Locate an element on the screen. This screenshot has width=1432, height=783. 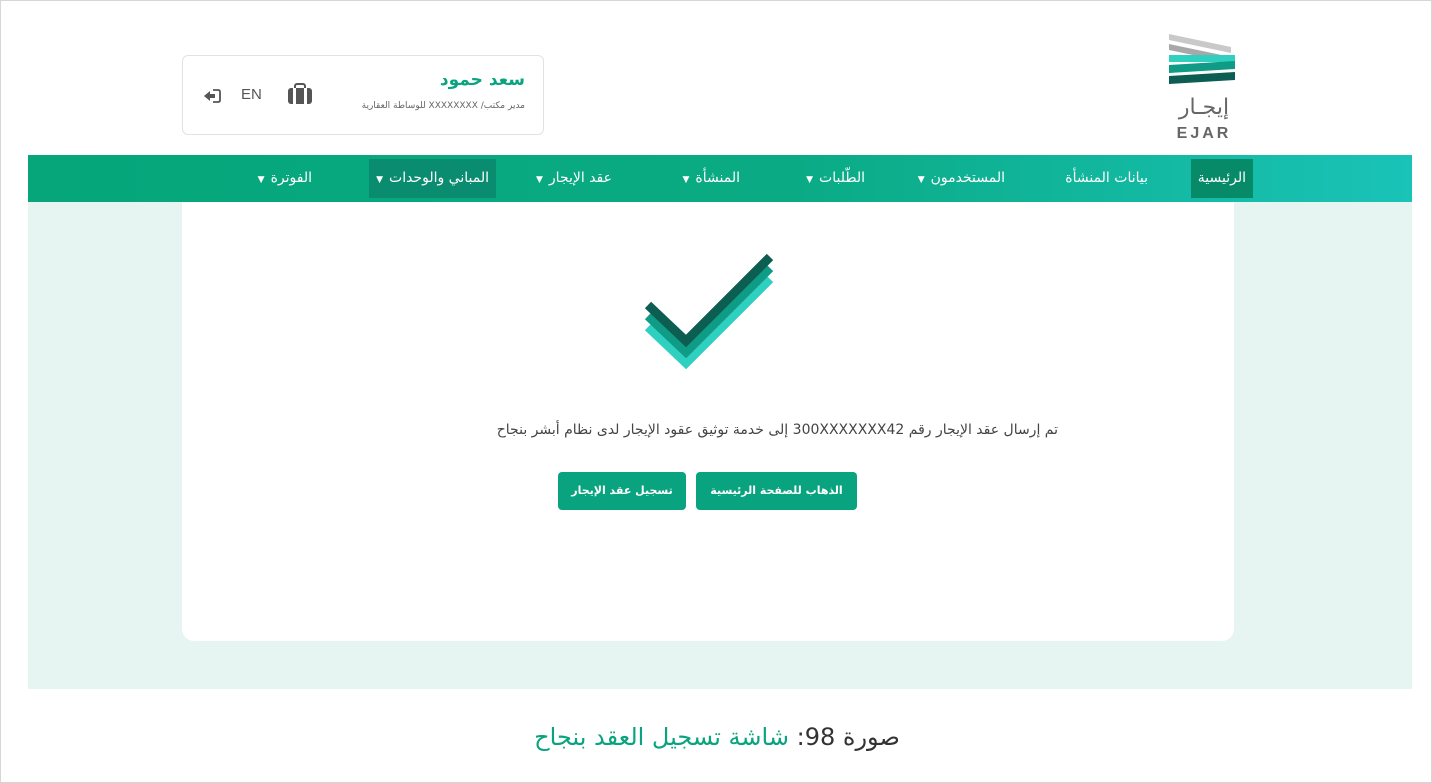
nav-item-label: المستخدمون is located at coordinates (967, 178).